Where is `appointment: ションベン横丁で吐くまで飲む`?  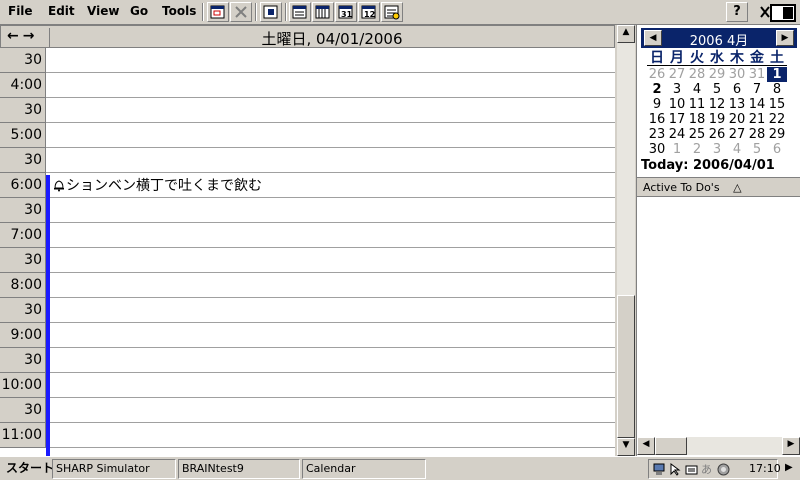
appointment: ションベン横丁で吐くまで飲む is located at coordinates (157, 186).